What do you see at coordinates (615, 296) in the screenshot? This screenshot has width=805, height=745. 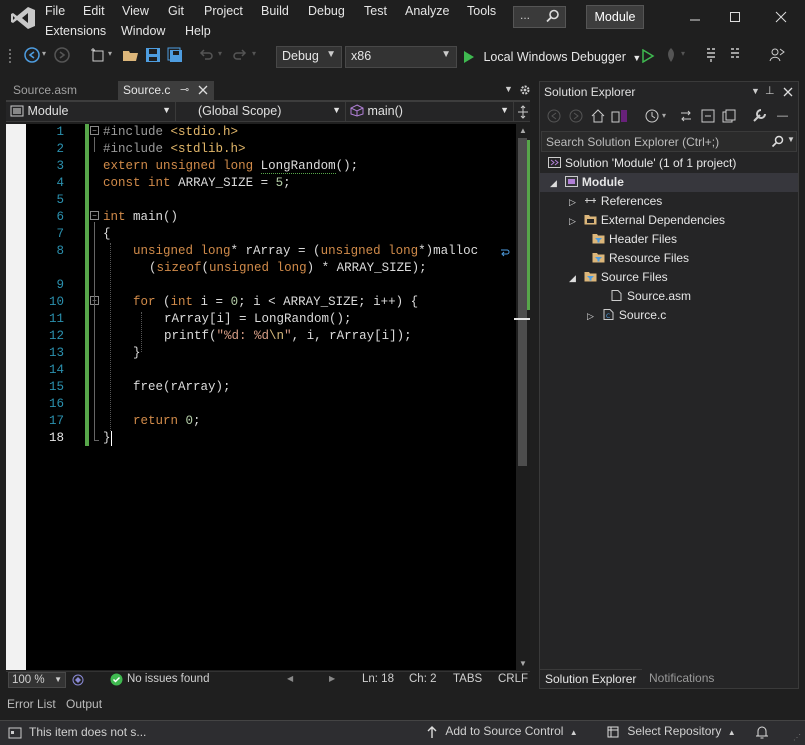 I see `tree-source-asm: Source.asm` at bounding box center [615, 296].